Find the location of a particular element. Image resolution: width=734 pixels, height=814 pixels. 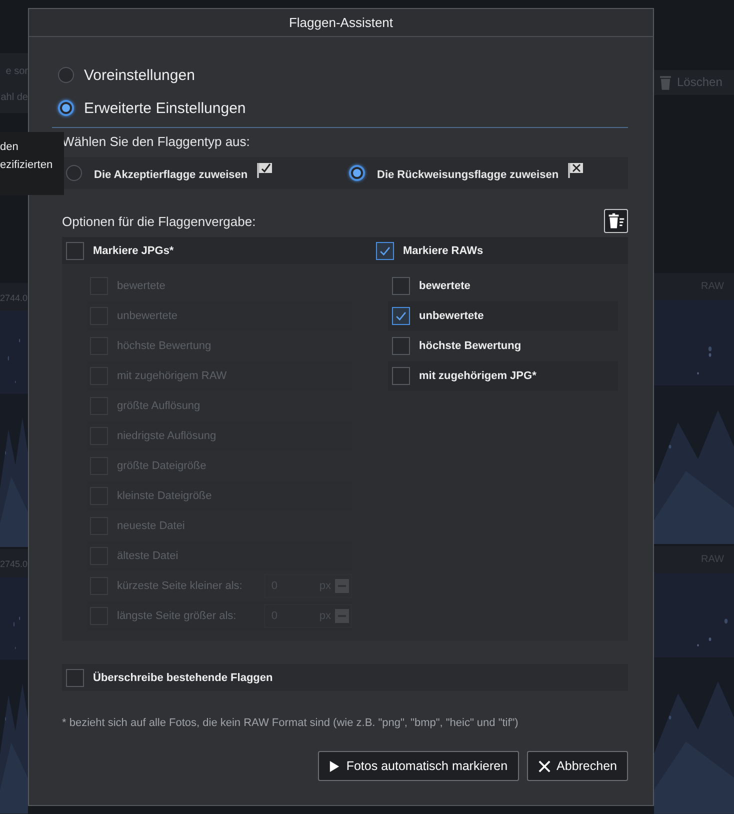

dialog-title: Flaggen-Assistent is located at coordinates (341, 22).